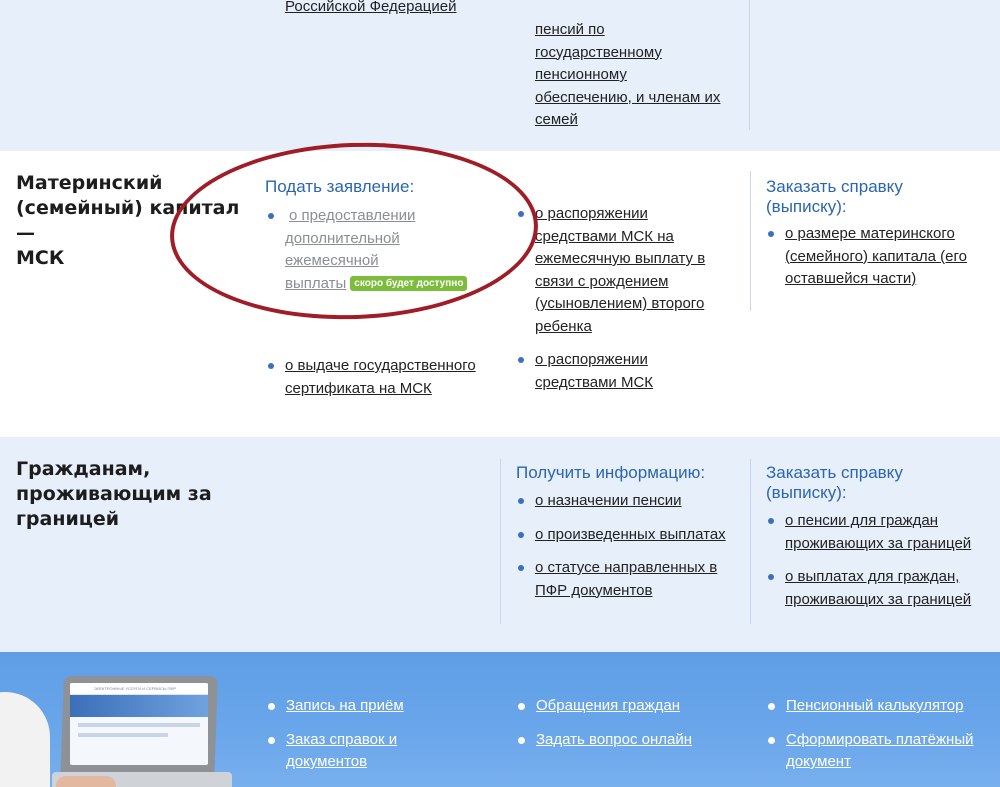 Image resolution: width=1000 pixels, height=787 pixels. I want to click on link-line: ежемесячной, so click(390, 261).